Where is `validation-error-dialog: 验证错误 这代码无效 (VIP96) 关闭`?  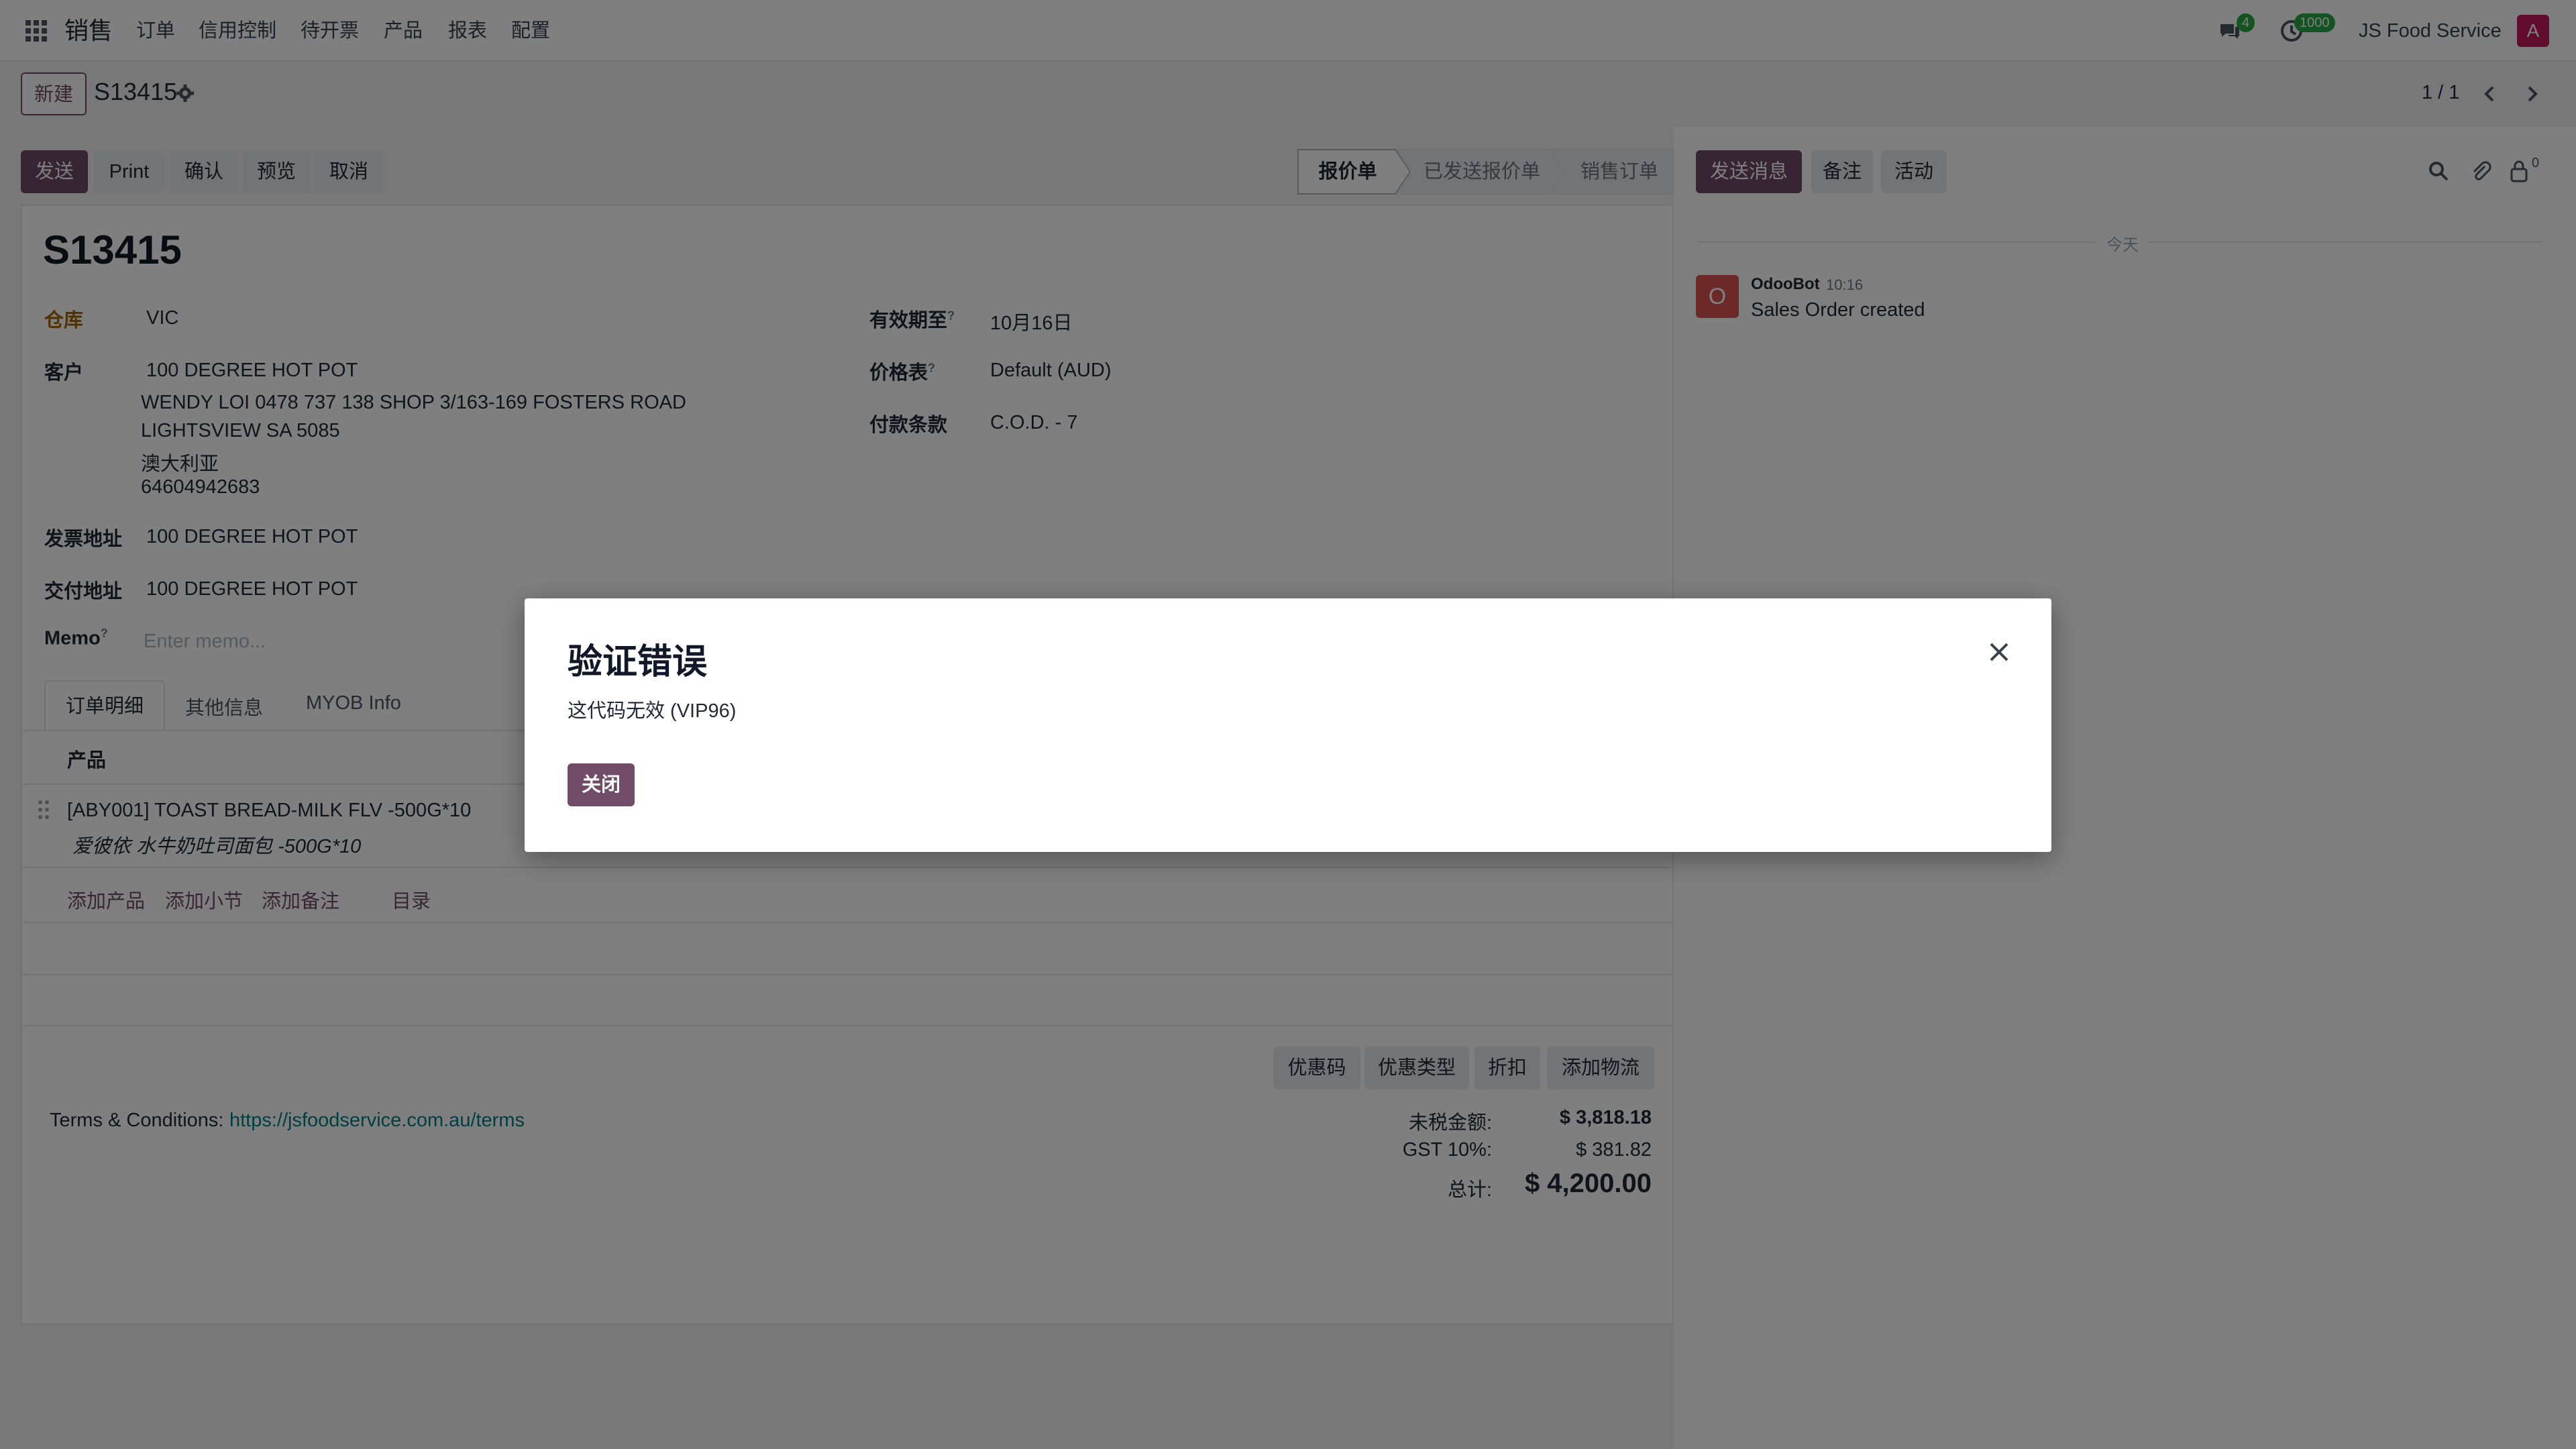
validation-error-dialog: 验证错误 这代码无效 (VIP96) 关闭 is located at coordinates (1288, 725).